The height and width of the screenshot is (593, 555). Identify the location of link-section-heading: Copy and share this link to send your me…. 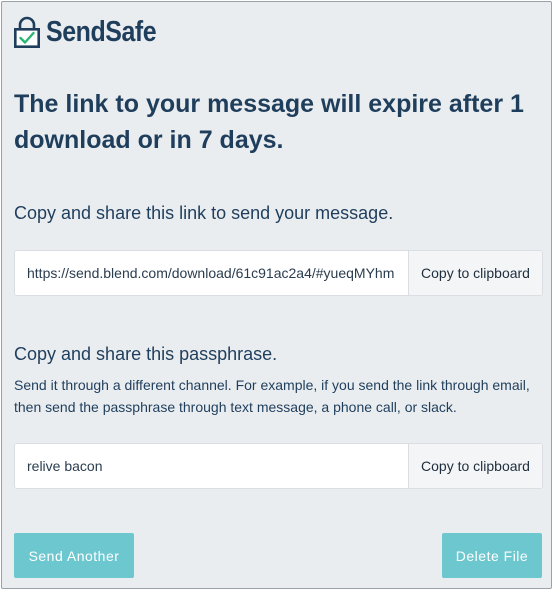
(204, 213).